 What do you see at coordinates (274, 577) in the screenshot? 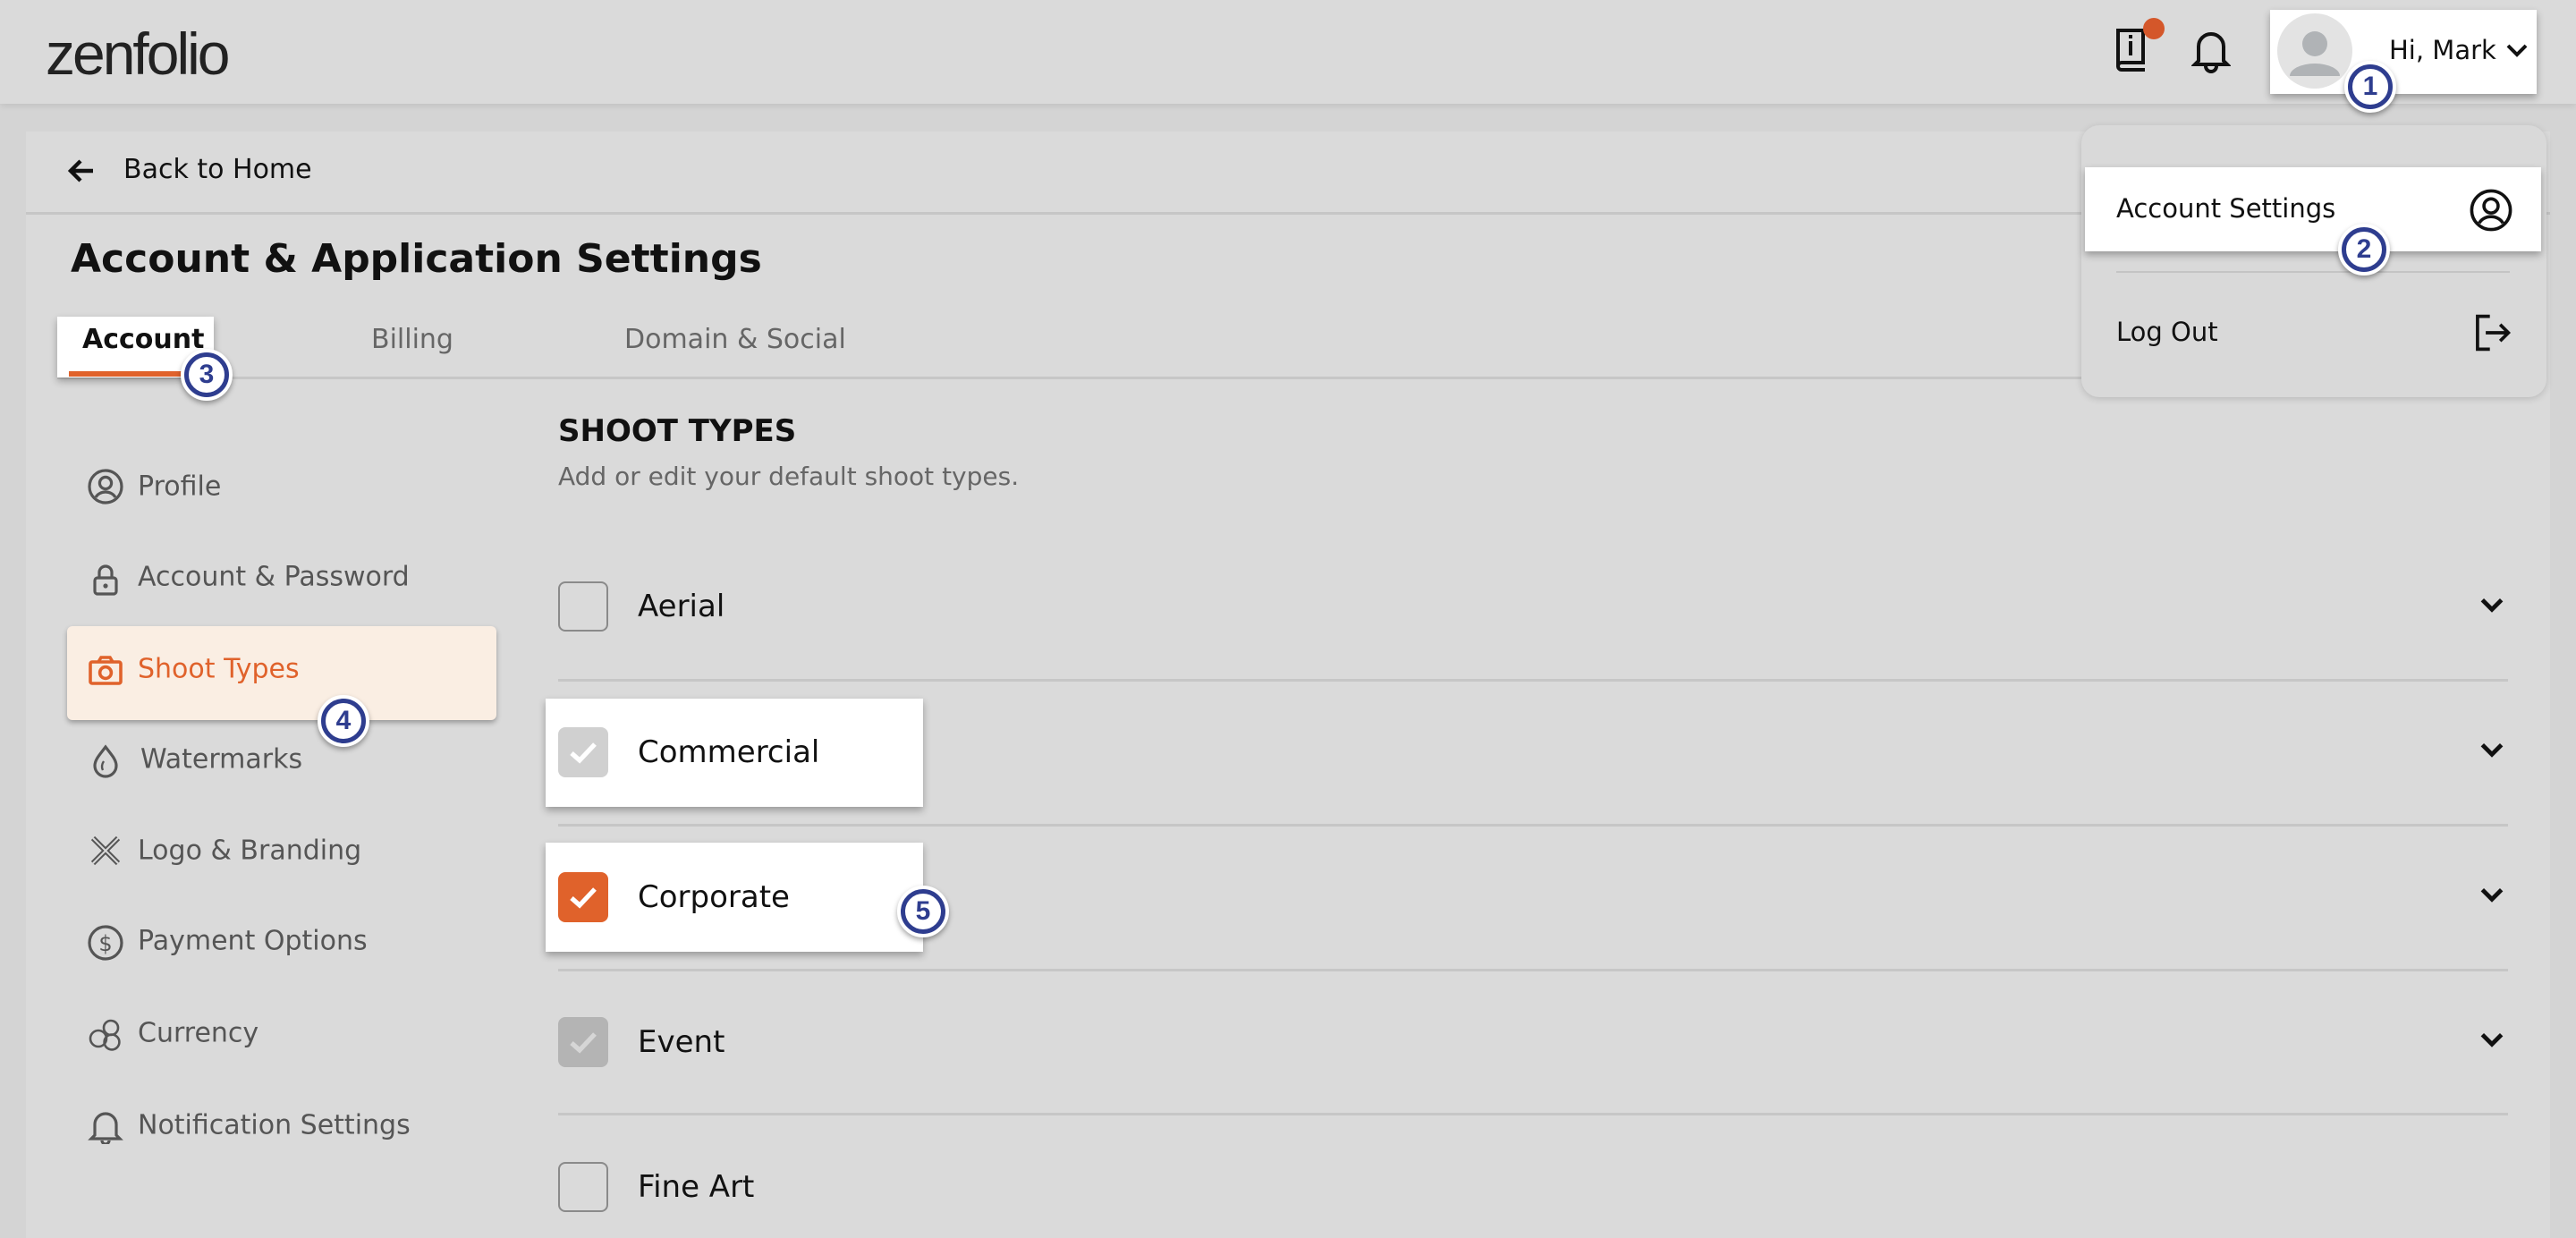
I see `sidebar-item-account-password: Account & Password` at bounding box center [274, 577].